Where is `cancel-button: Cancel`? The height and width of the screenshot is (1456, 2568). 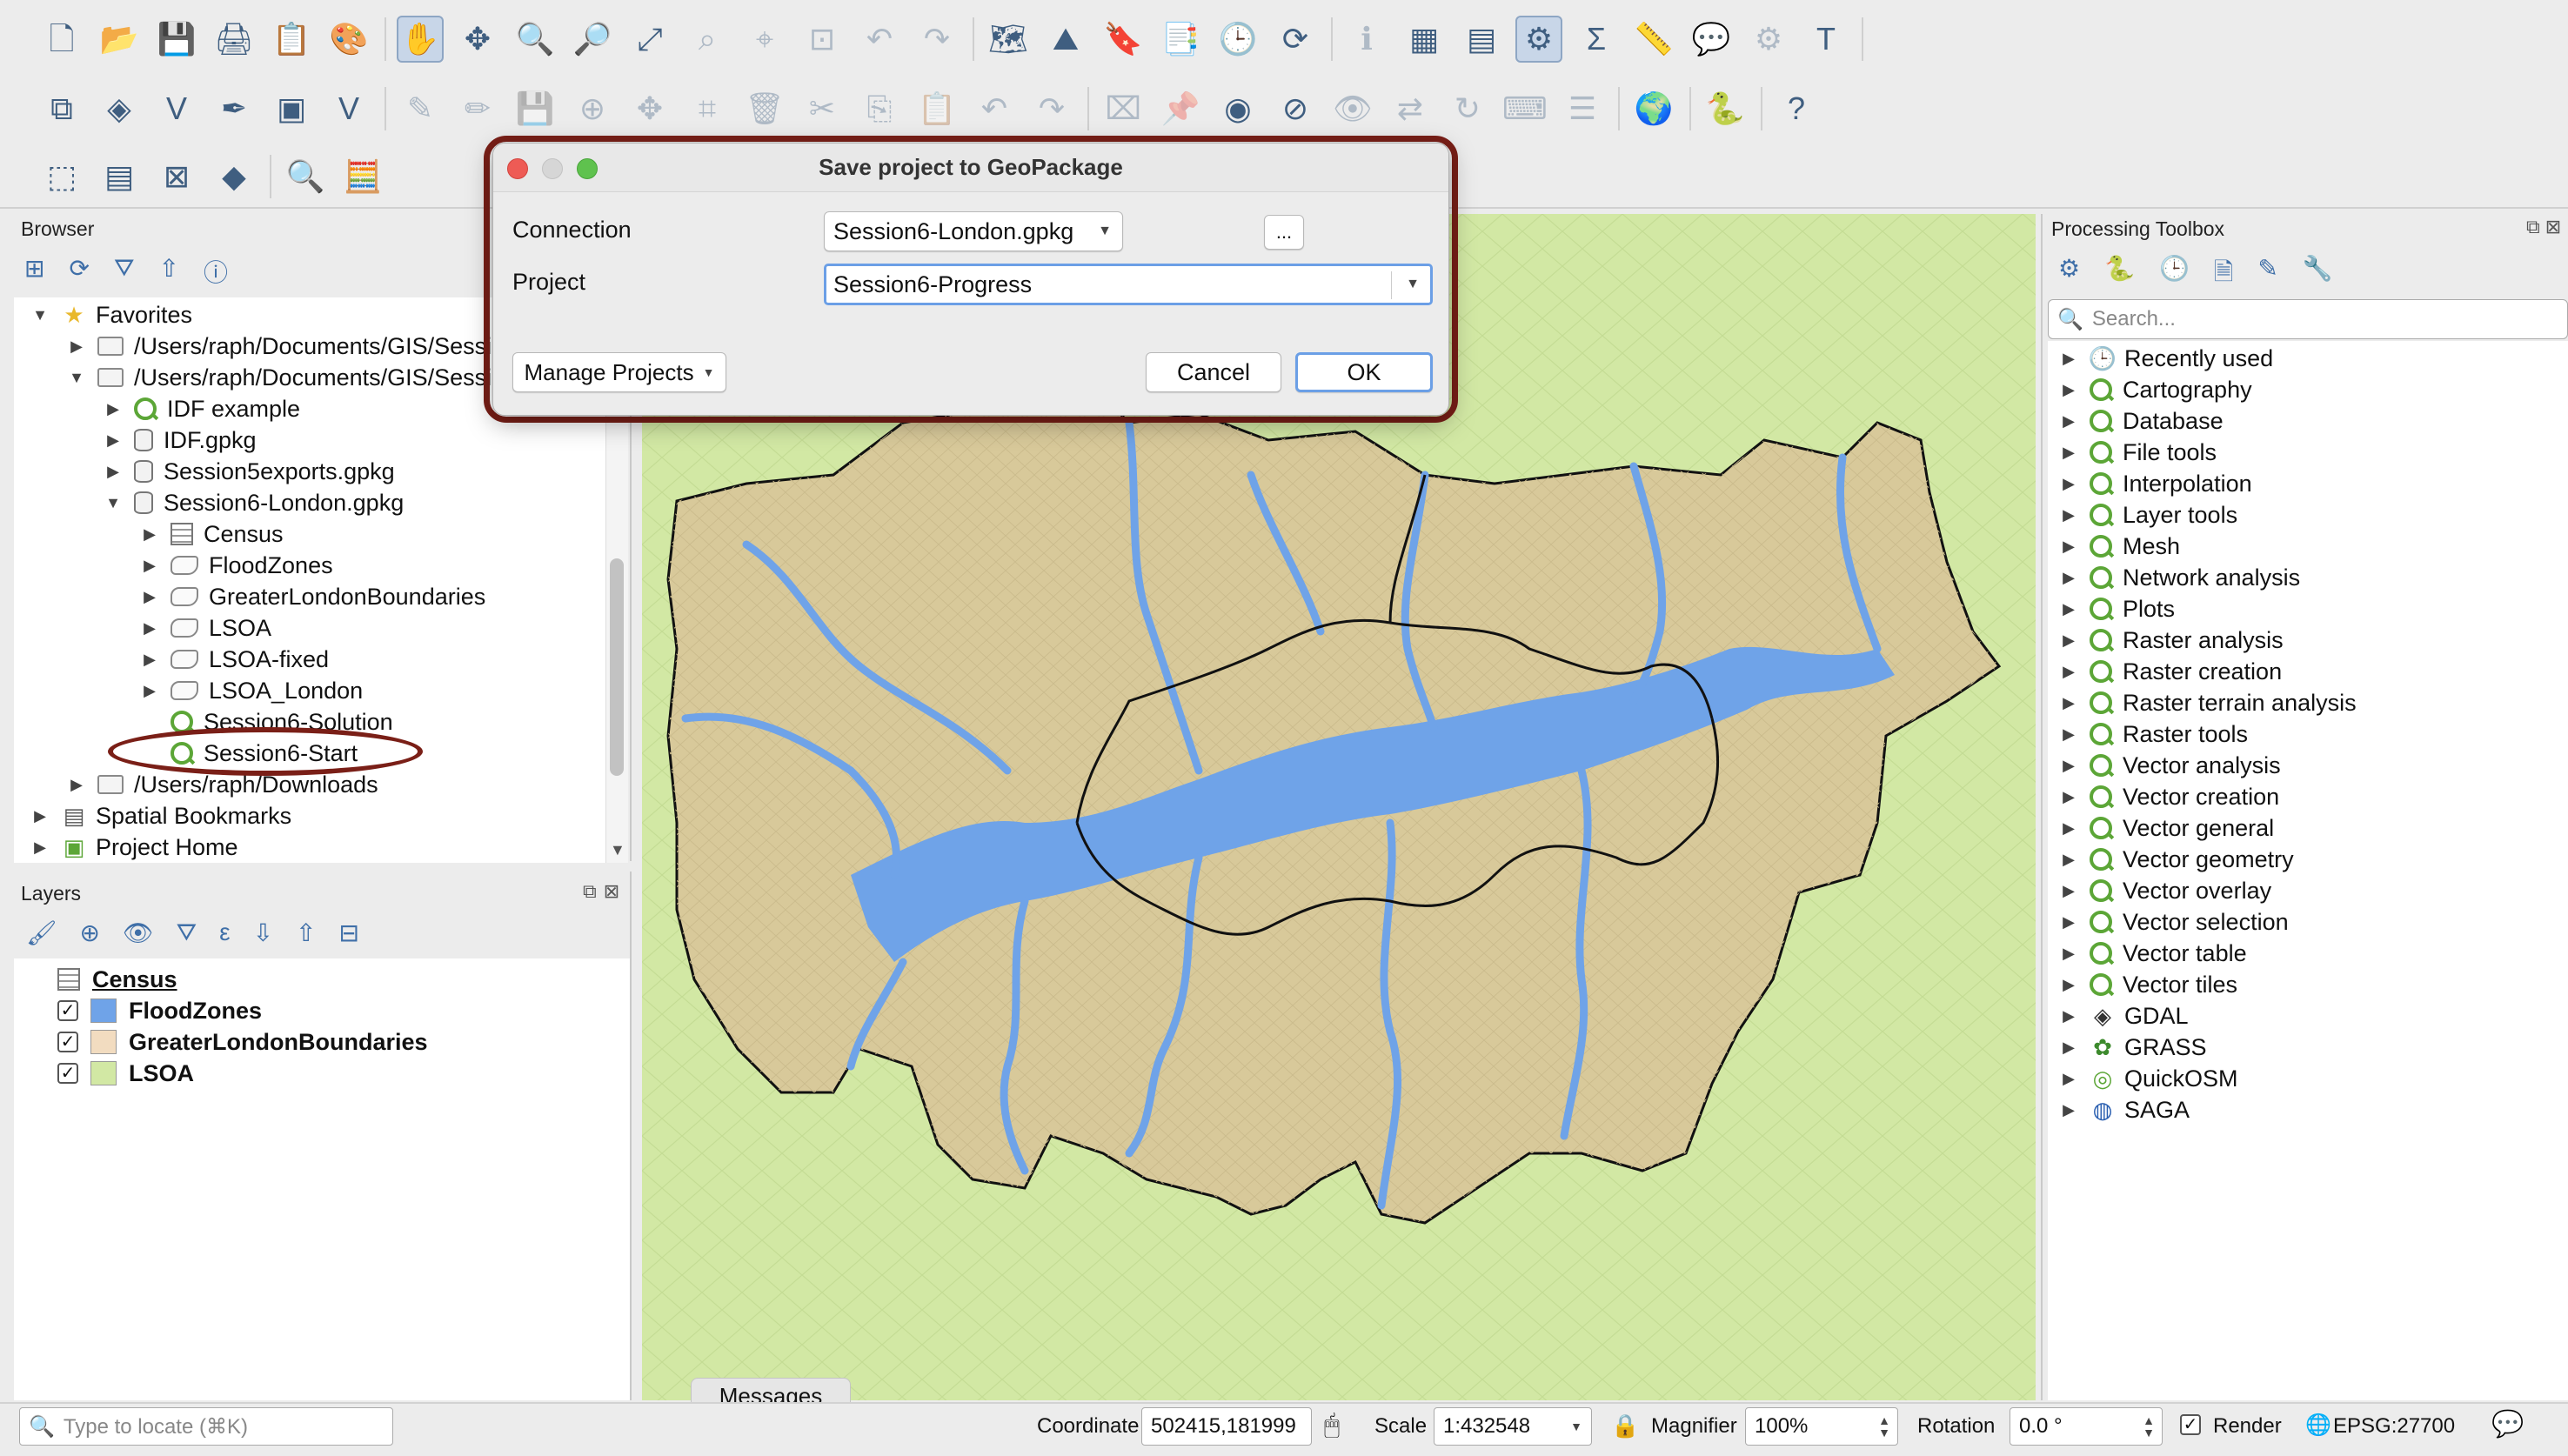
cancel-button: Cancel is located at coordinates (1213, 372).